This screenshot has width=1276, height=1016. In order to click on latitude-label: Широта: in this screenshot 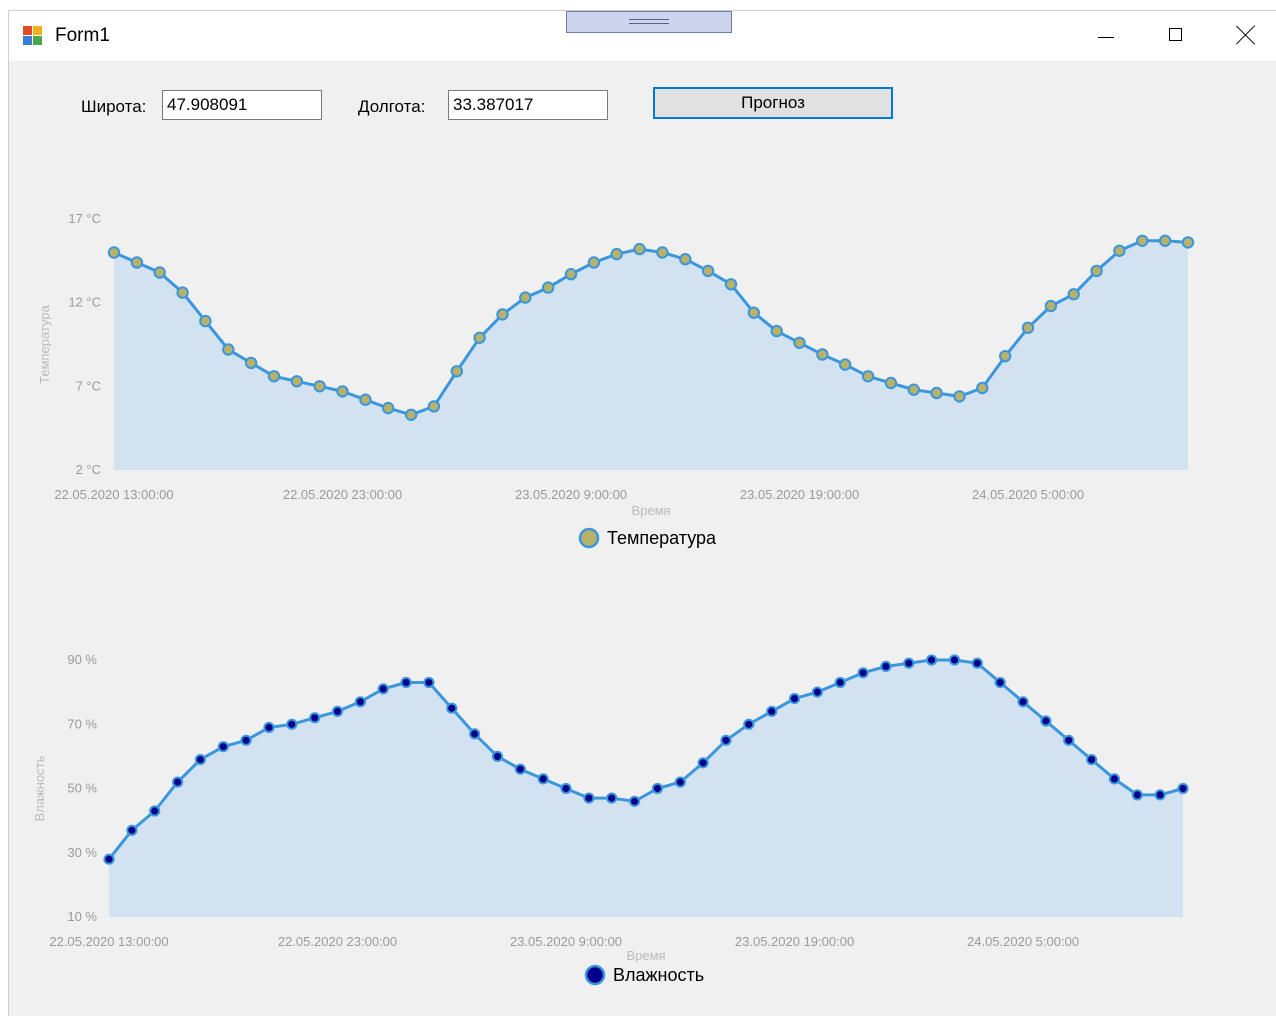, I will do `click(114, 106)`.